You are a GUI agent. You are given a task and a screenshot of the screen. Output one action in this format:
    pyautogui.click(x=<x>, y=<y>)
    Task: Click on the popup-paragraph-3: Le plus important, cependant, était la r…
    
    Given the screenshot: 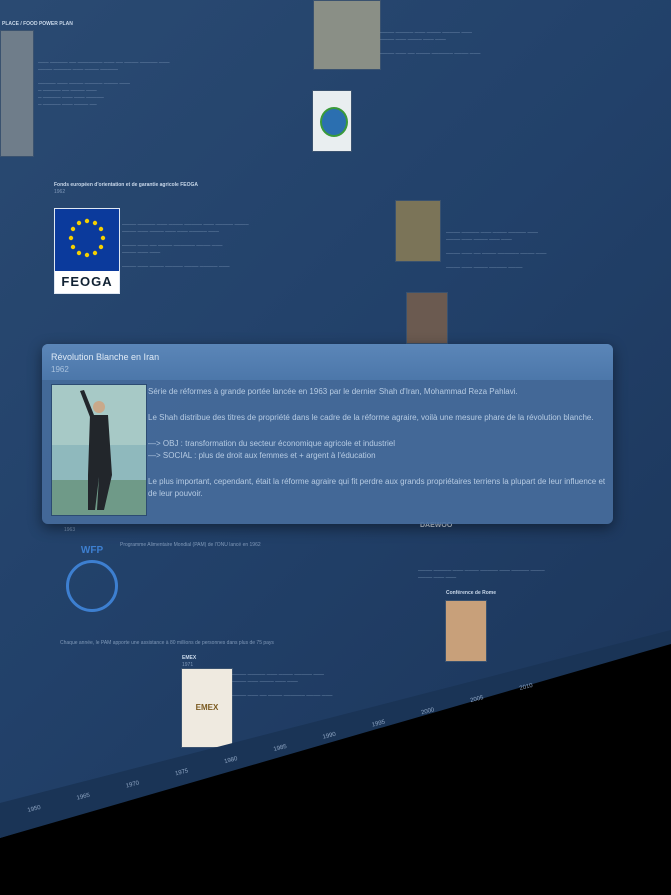 What is the action you would take?
    pyautogui.click(x=377, y=487)
    